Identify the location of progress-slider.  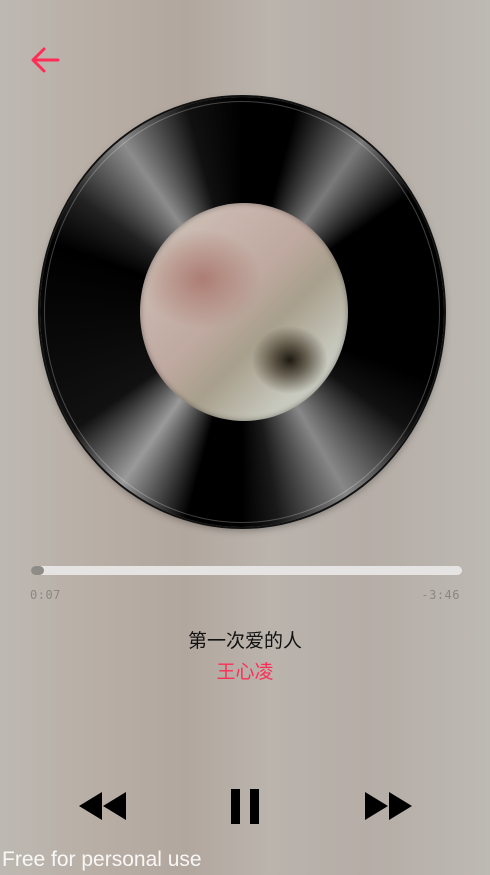
(246, 570).